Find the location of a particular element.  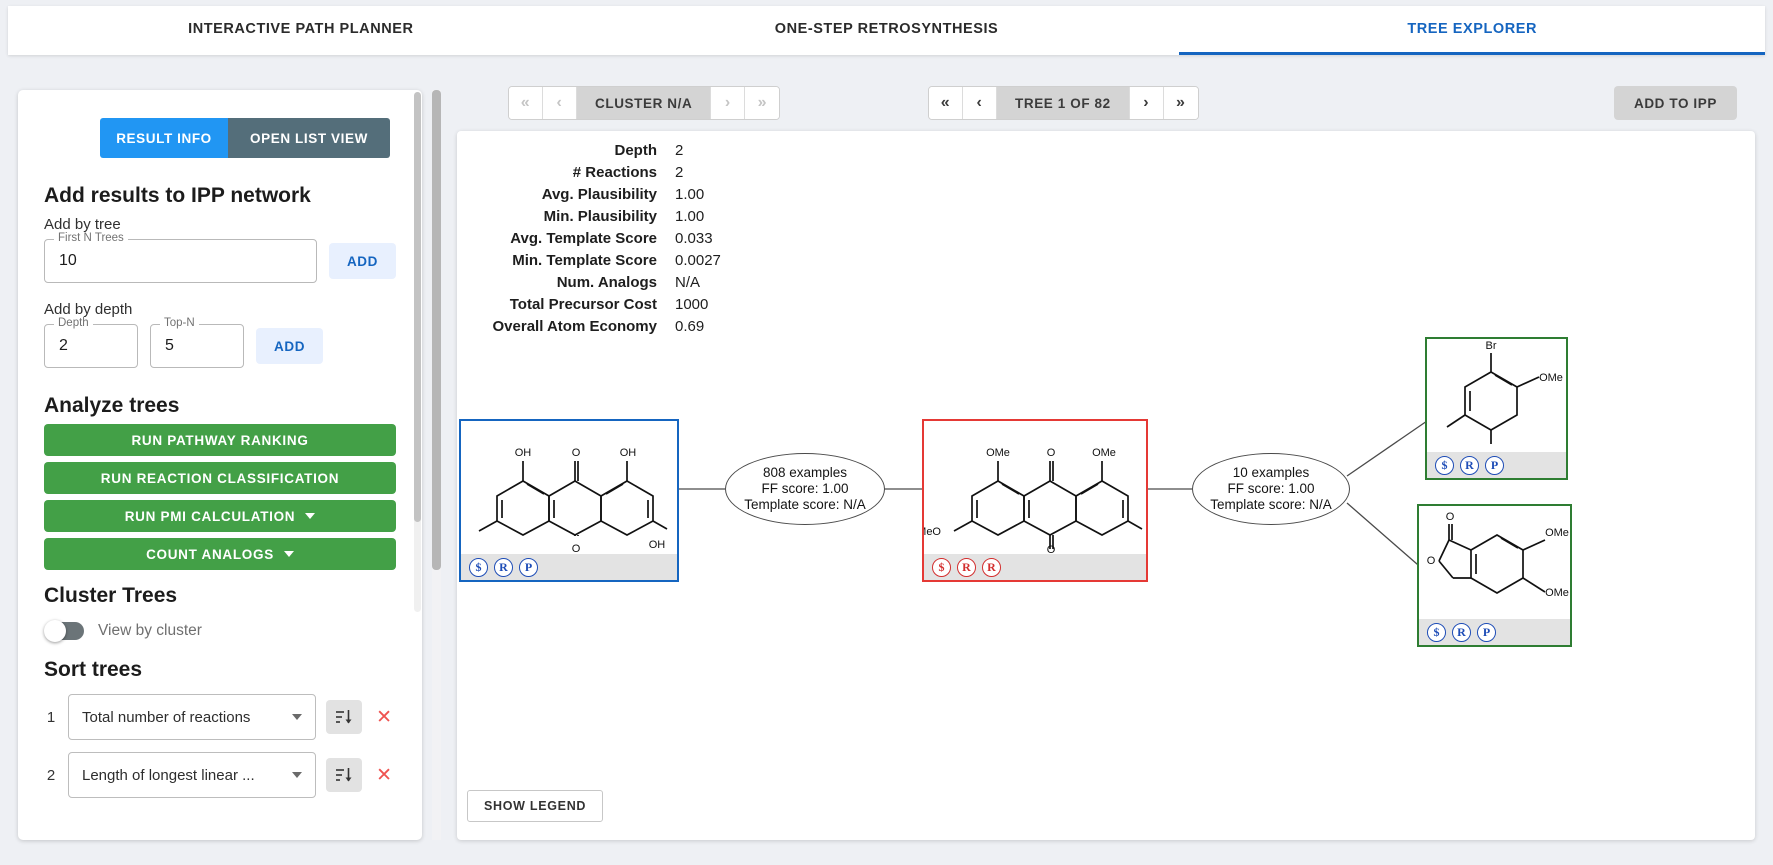

info-key: # Reactions is located at coordinates (614, 172).